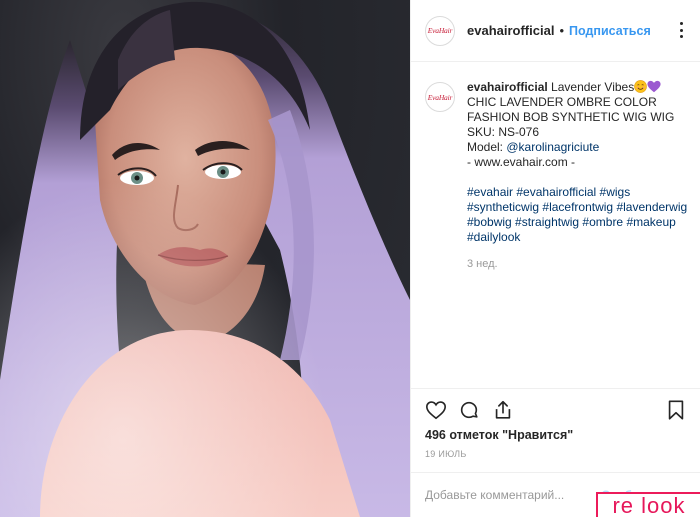  I want to click on caption-avatar: EvaHair, so click(440, 97).